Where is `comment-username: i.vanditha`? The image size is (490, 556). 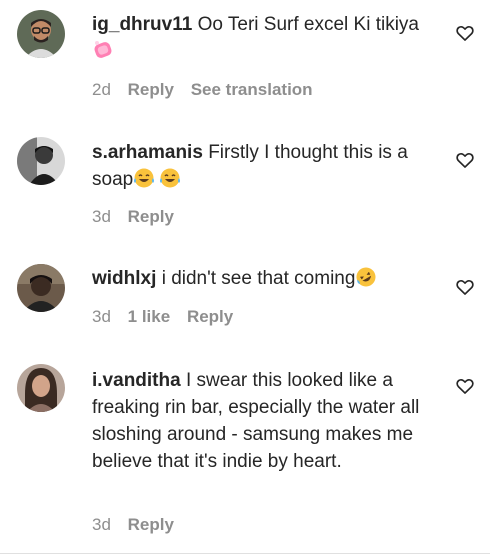 comment-username: i.vanditha is located at coordinates (136, 380).